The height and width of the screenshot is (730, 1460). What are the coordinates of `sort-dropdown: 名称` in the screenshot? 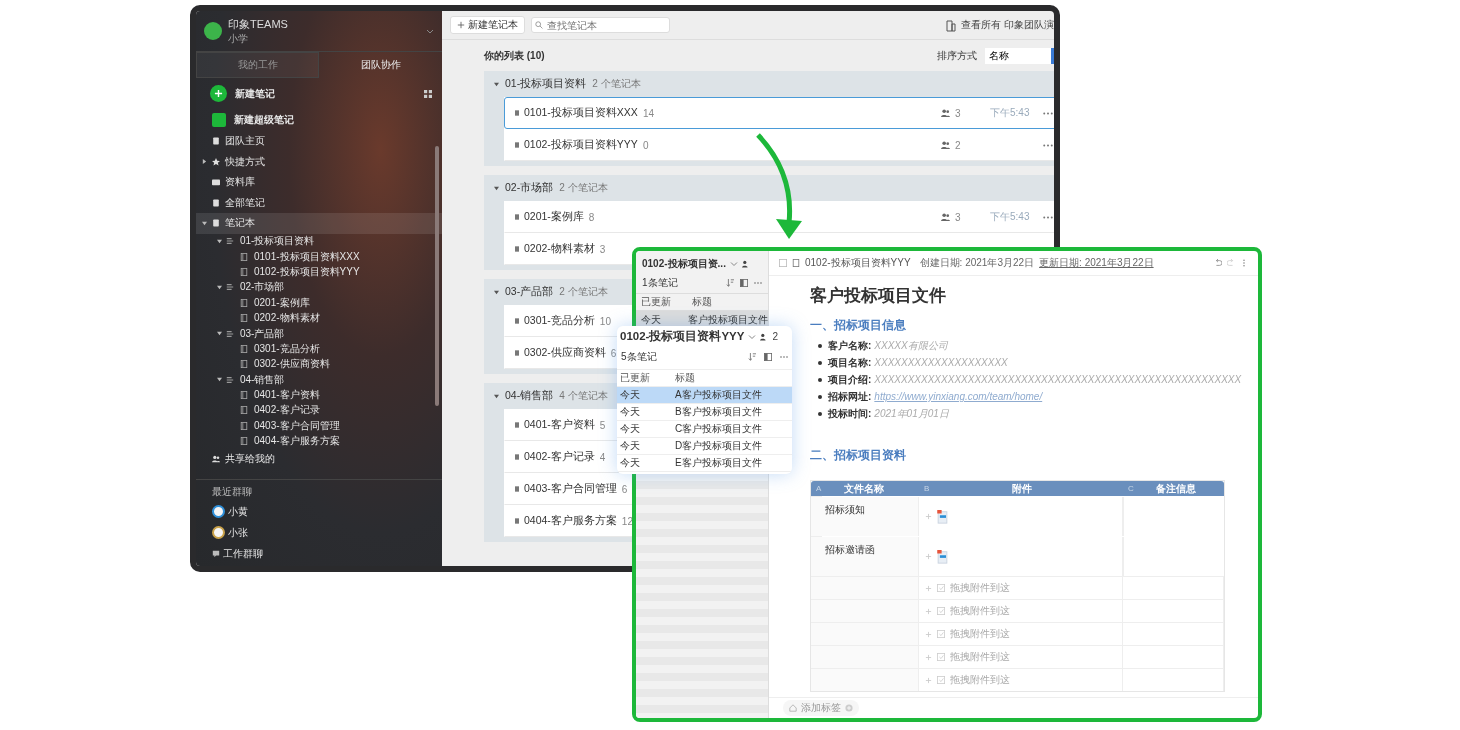 It's located at (1019, 56).